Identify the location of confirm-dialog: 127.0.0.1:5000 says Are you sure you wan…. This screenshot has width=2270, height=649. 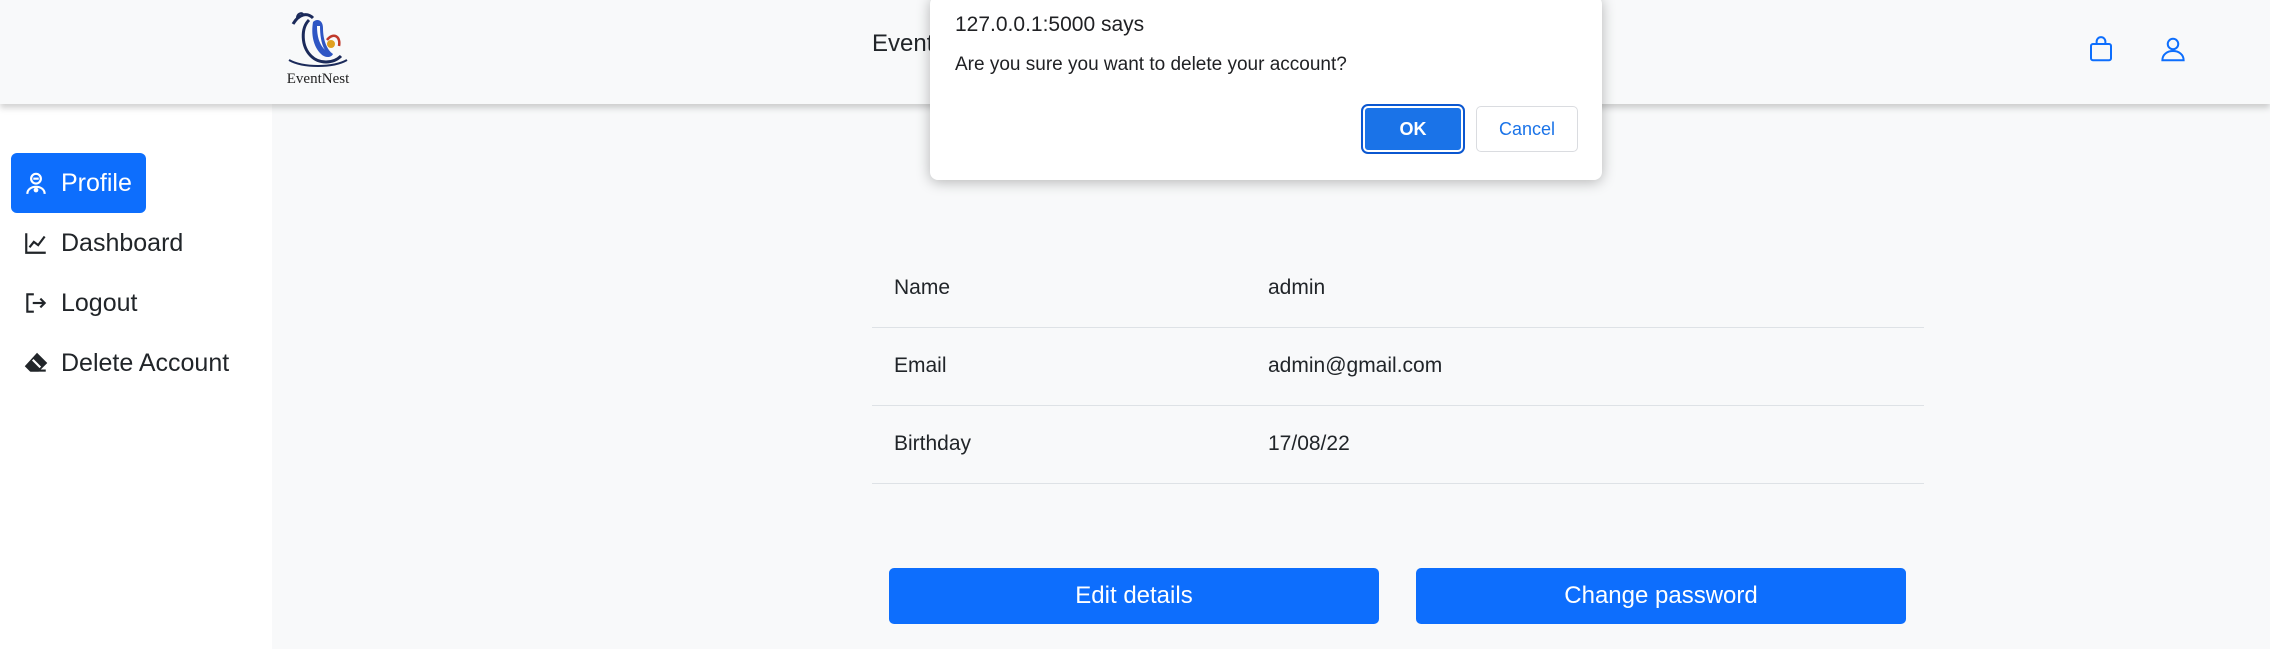
(1266, 90).